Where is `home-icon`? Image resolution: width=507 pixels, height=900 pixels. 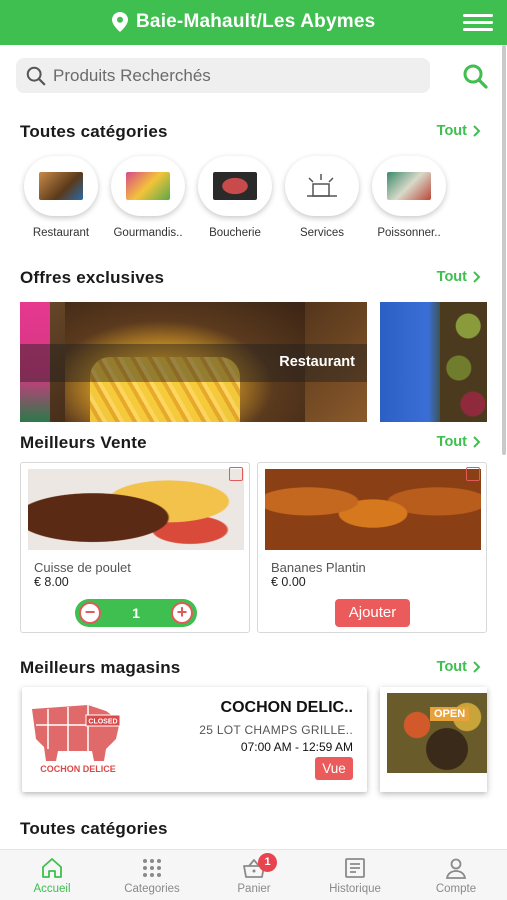
home-icon is located at coordinates (52, 868).